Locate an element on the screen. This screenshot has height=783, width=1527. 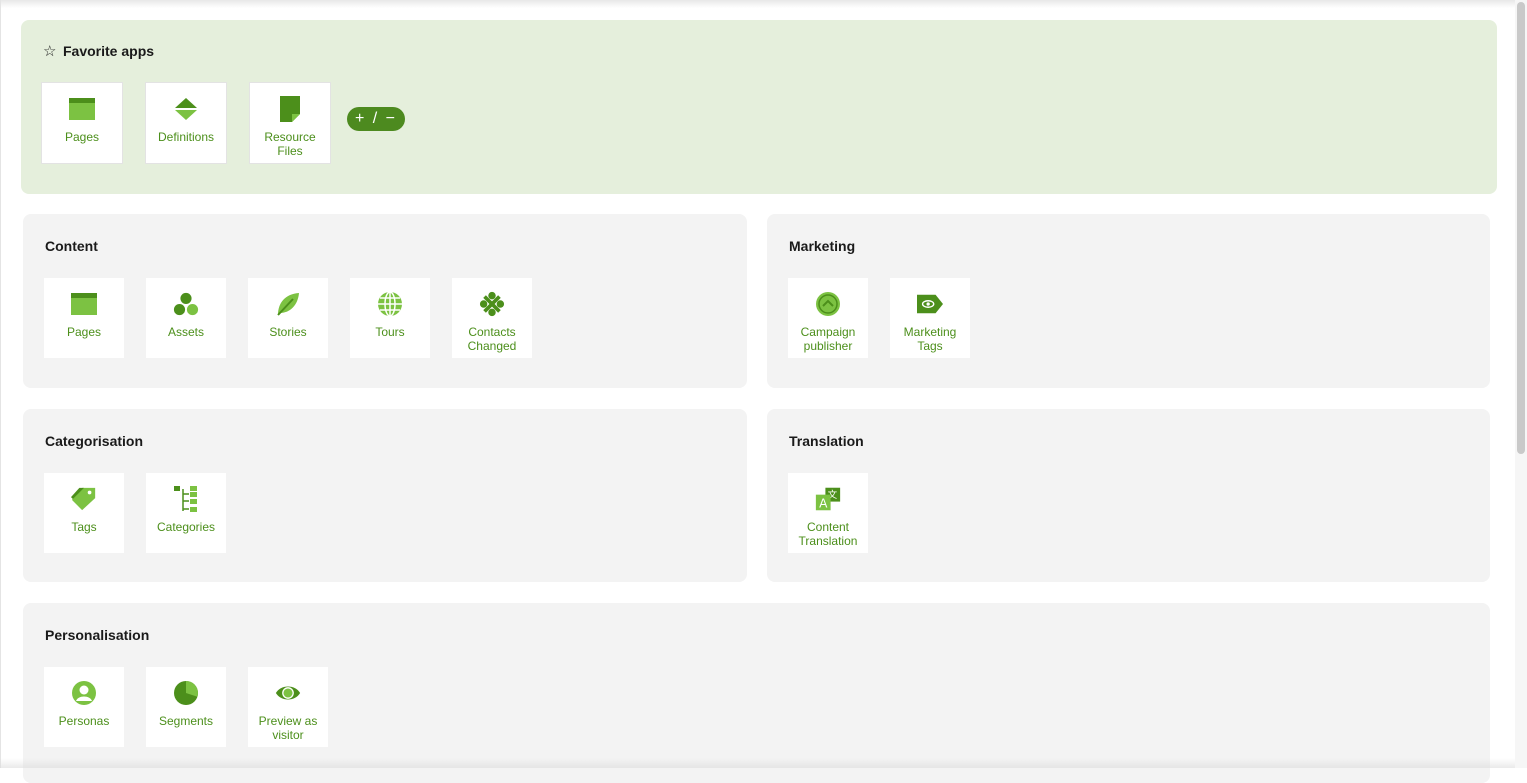
scrollbar-thumb is located at coordinates (1521, 228).